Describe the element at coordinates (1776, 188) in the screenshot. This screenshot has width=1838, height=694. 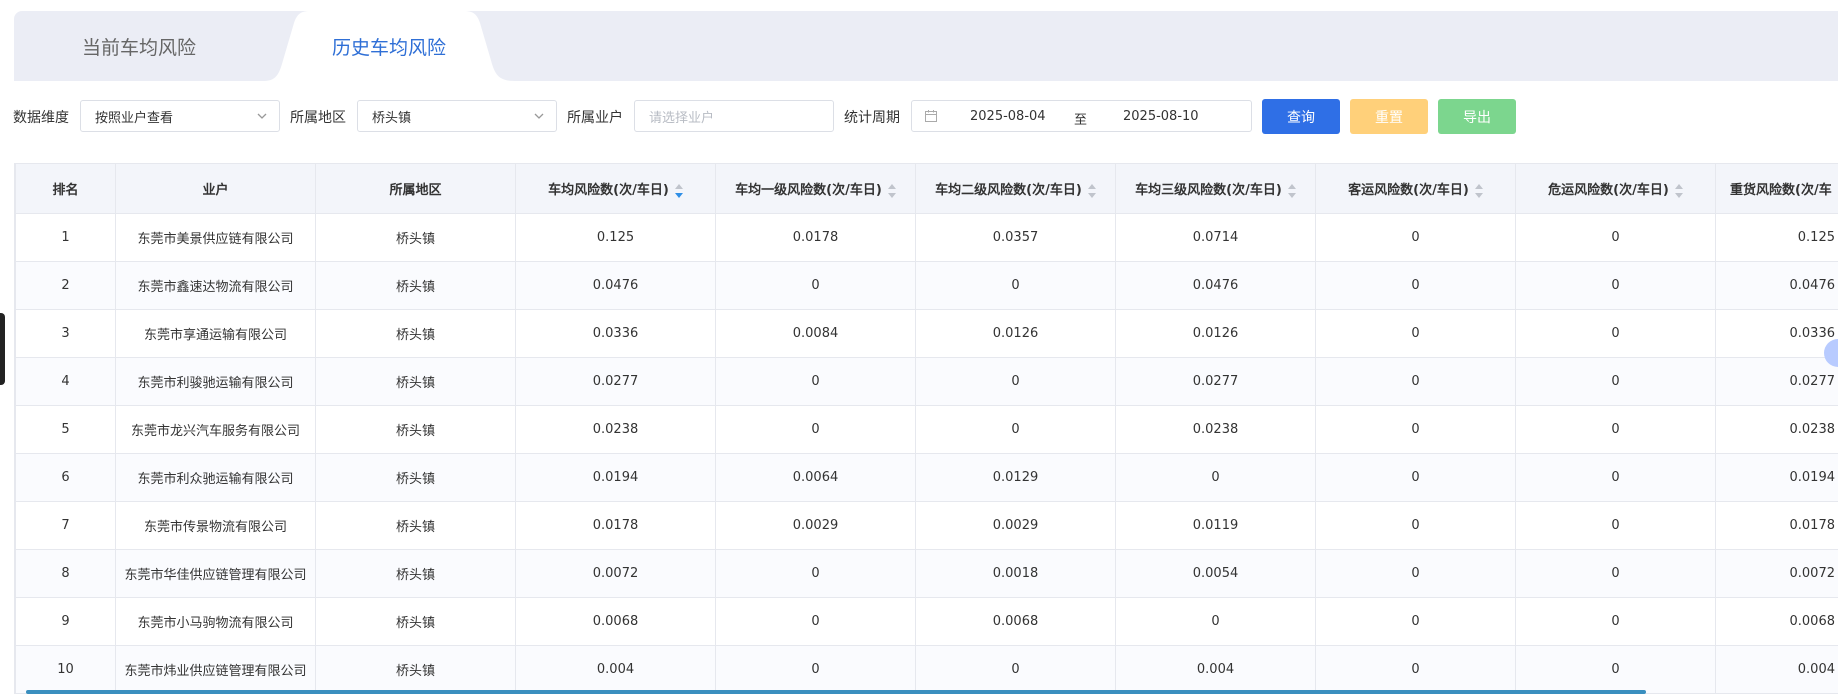
I see `column-header-heavy-cargo: 重货风险数(次/车` at that location.